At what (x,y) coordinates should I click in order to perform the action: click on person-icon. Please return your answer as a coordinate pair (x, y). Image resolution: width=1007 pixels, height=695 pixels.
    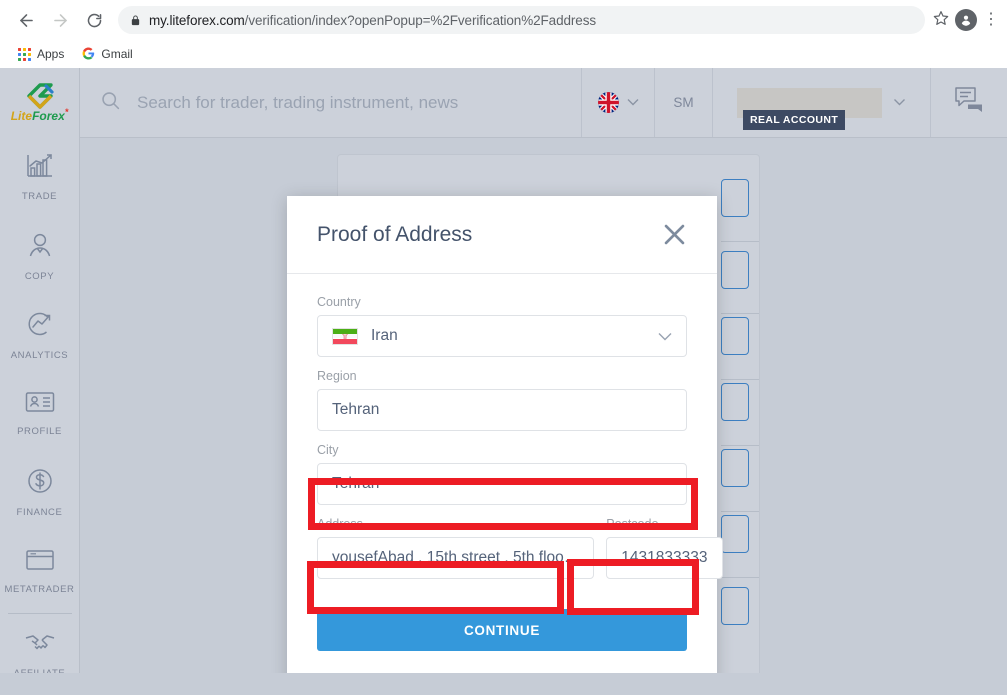
    Looking at the image, I should click on (40, 247).